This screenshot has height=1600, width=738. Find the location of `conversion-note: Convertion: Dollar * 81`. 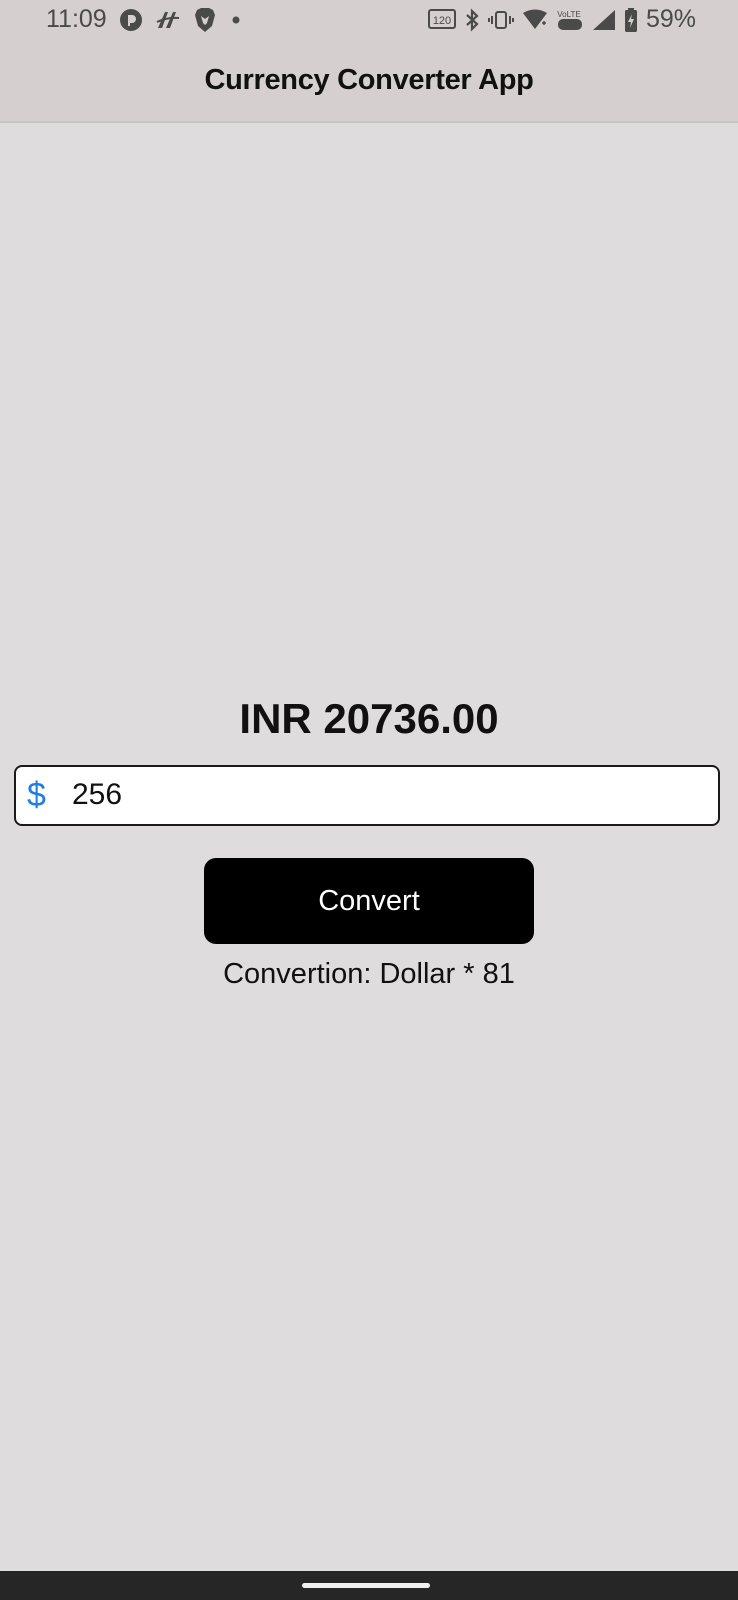

conversion-note: Convertion: Dollar * 81 is located at coordinates (369, 974).